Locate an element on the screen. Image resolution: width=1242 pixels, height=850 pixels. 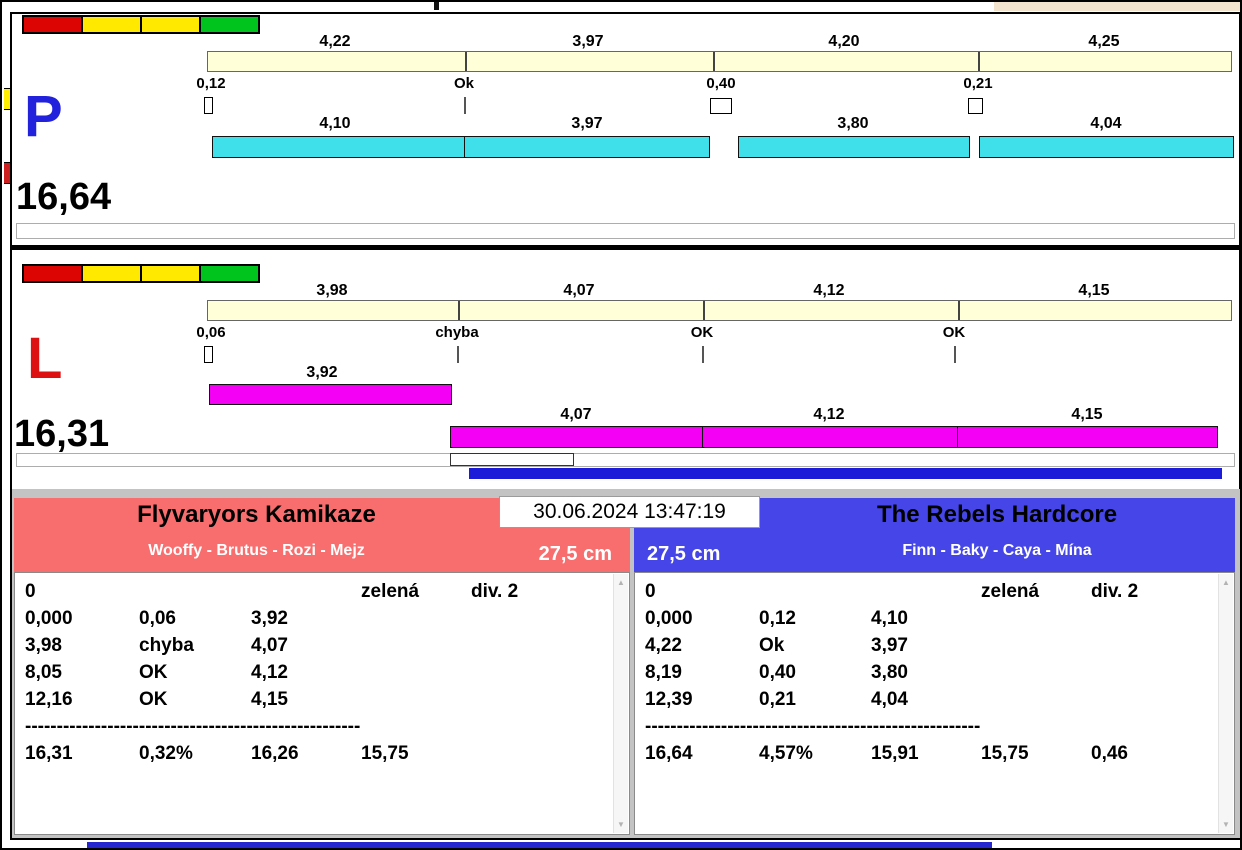
lane-total-p: 16,64 is located at coordinates (64, 197).